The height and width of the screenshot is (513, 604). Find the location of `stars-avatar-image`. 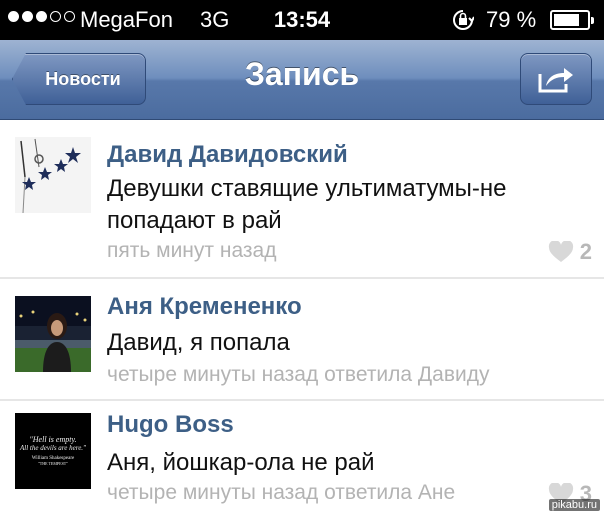

stars-avatar-image is located at coordinates (53, 175).